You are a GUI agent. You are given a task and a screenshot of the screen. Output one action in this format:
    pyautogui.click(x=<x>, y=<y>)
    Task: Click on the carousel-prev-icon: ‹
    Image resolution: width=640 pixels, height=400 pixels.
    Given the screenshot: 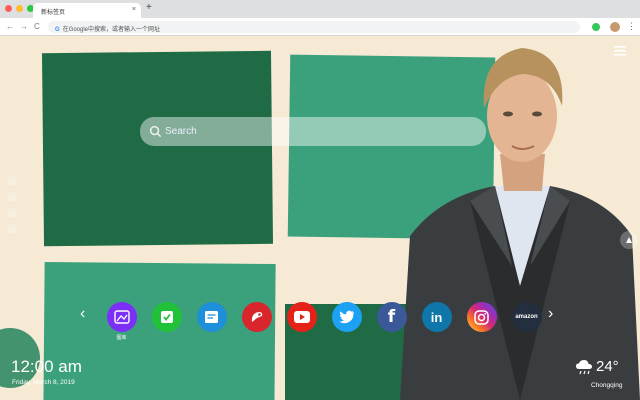 What is the action you would take?
    pyautogui.click(x=82, y=314)
    